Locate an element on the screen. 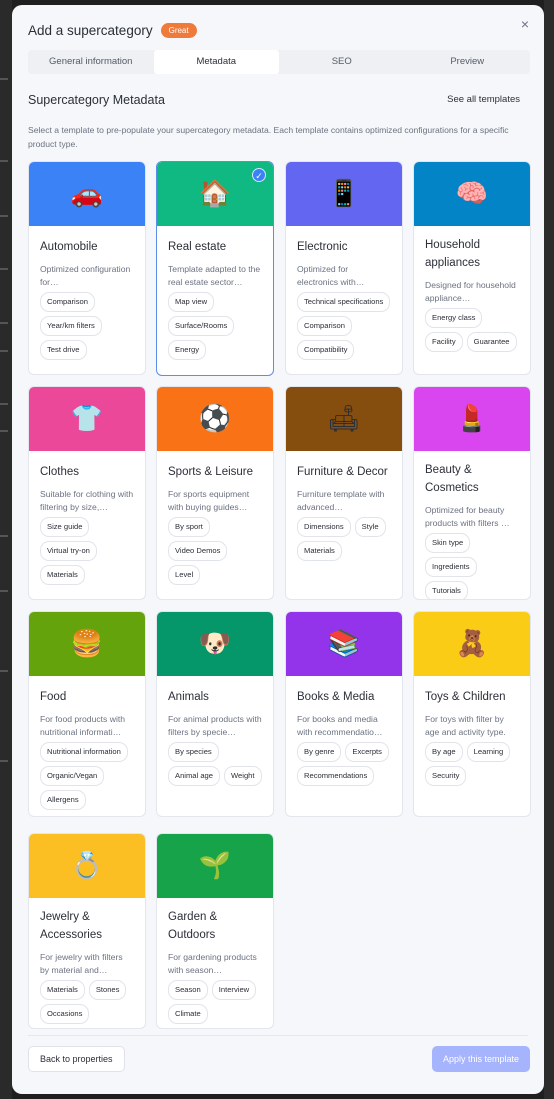  feature-tag: Video Demos is located at coordinates (198, 551).